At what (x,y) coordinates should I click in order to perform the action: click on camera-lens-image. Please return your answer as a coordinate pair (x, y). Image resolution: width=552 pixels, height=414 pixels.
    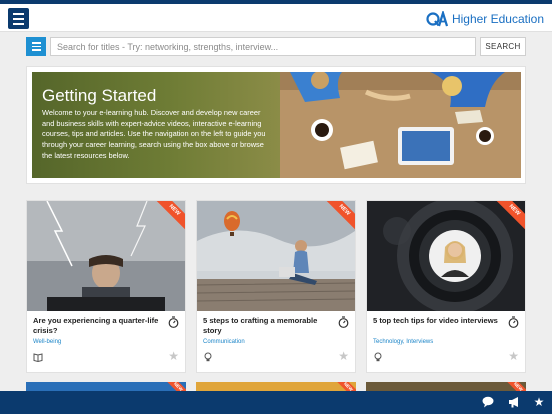
    Looking at the image, I should click on (446, 256).